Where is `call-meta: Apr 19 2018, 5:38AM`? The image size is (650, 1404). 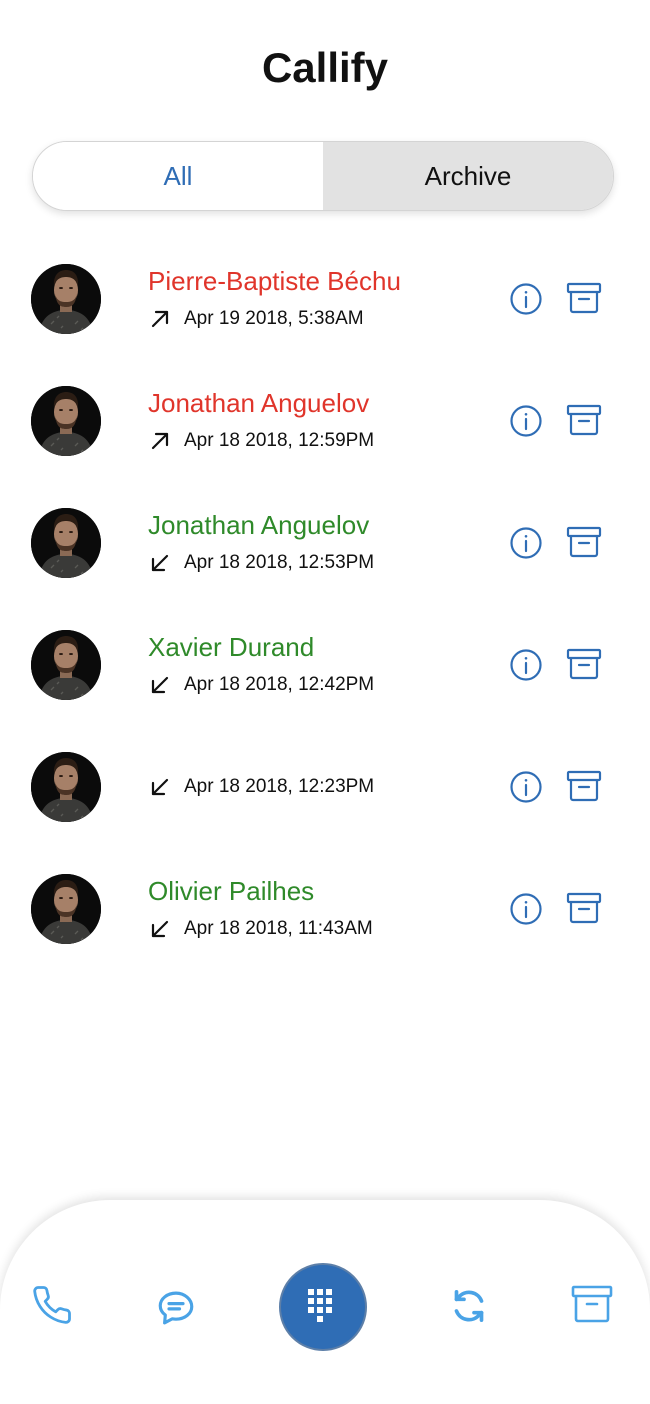 call-meta: Apr 19 2018, 5:38AM is located at coordinates (256, 319).